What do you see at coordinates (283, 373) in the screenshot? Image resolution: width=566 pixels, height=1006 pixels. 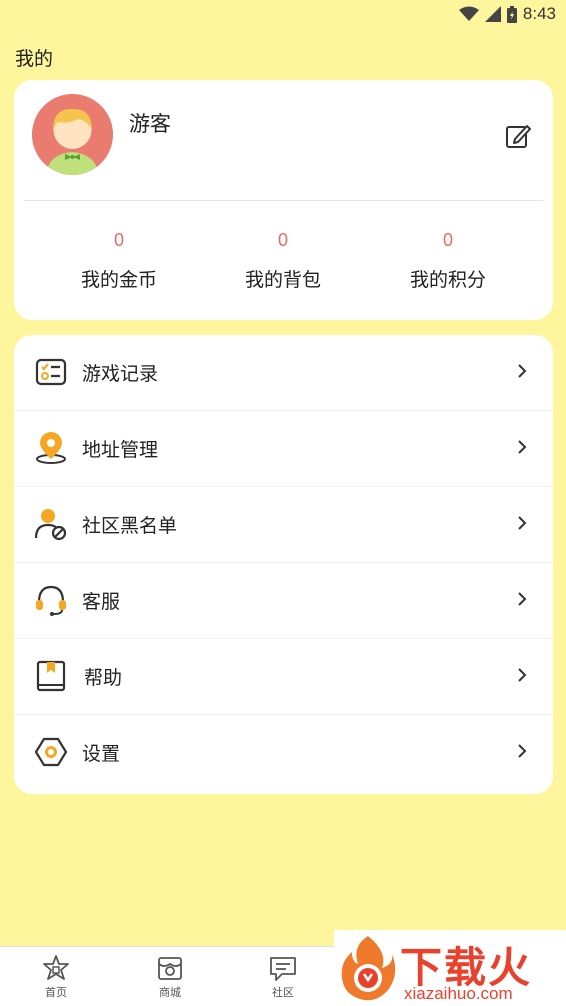 I see `menu-item-game-record: 游戏记录` at bounding box center [283, 373].